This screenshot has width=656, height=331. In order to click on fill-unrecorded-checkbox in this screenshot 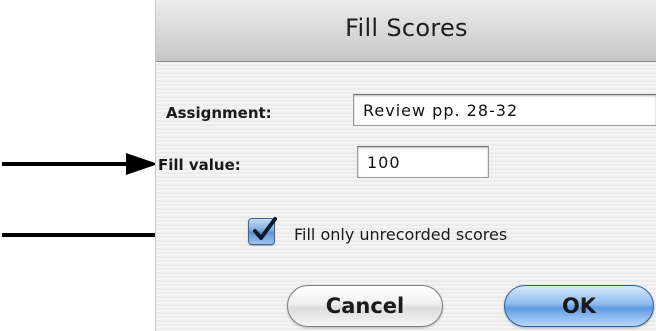, I will do `click(262, 231)`.